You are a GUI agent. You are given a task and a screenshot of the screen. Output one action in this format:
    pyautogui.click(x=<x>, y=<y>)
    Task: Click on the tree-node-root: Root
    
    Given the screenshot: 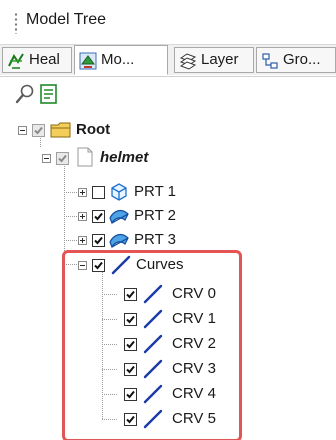 What is the action you would take?
    pyautogui.click(x=100, y=130)
    